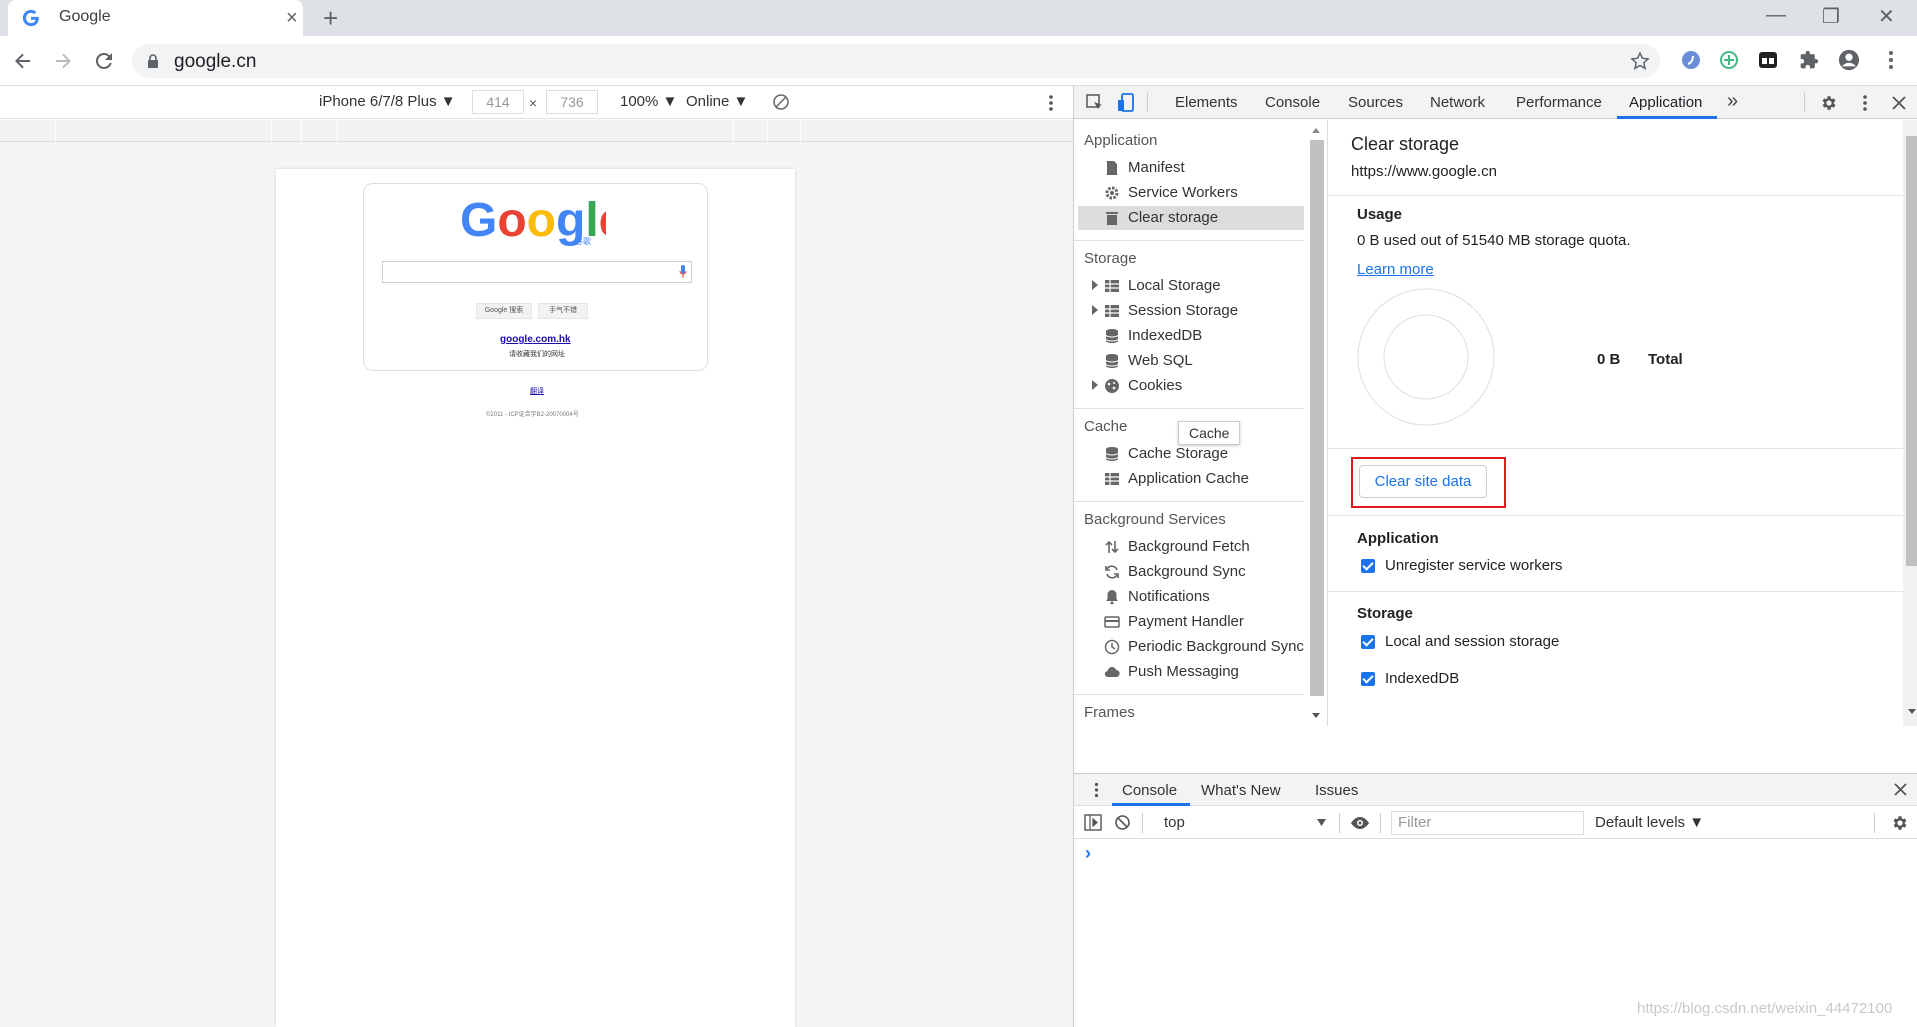 The height and width of the screenshot is (1027, 1917). What do you see at coordinates (498, 102) in the screenshot?
I see `viewport-width-input: 414` at bounding box center [498, 102].